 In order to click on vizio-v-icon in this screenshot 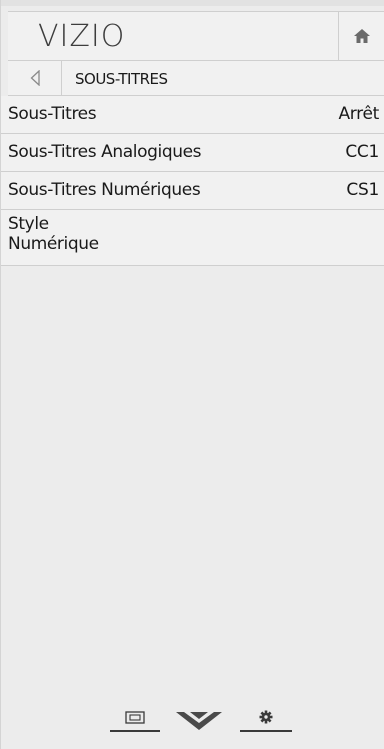, I will do `click(199, 721)`.